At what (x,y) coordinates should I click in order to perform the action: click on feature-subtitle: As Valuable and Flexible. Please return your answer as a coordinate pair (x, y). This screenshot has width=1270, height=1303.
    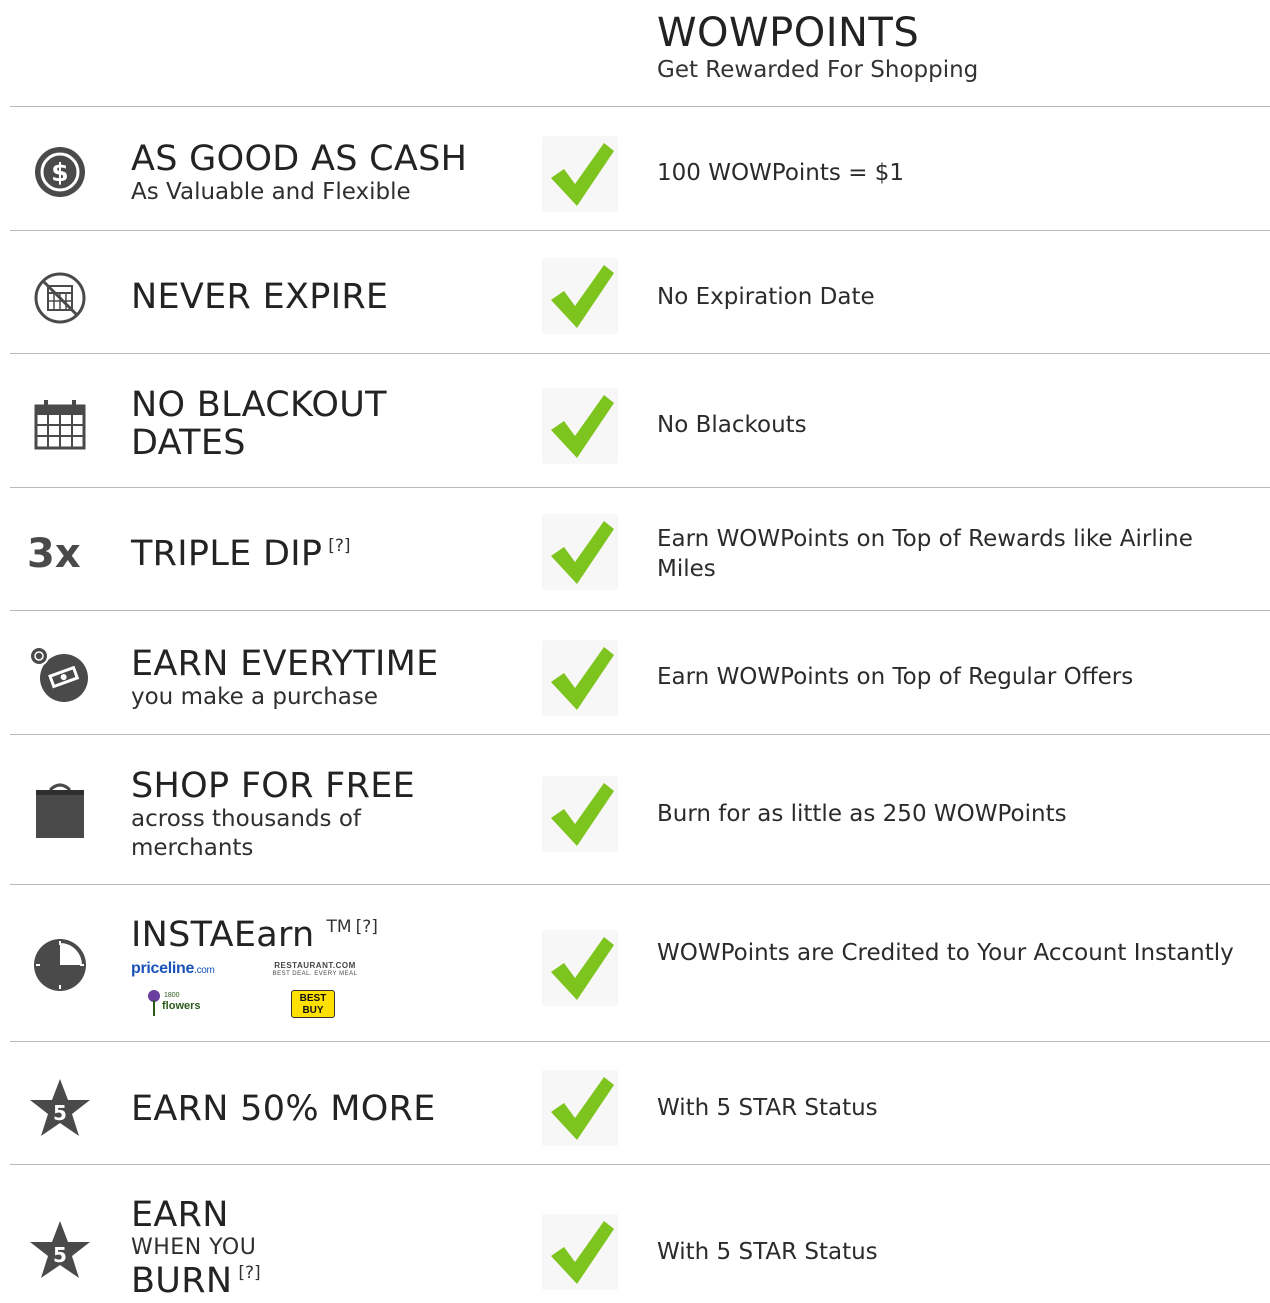
    Looking at the image, I should click on (271, 192).